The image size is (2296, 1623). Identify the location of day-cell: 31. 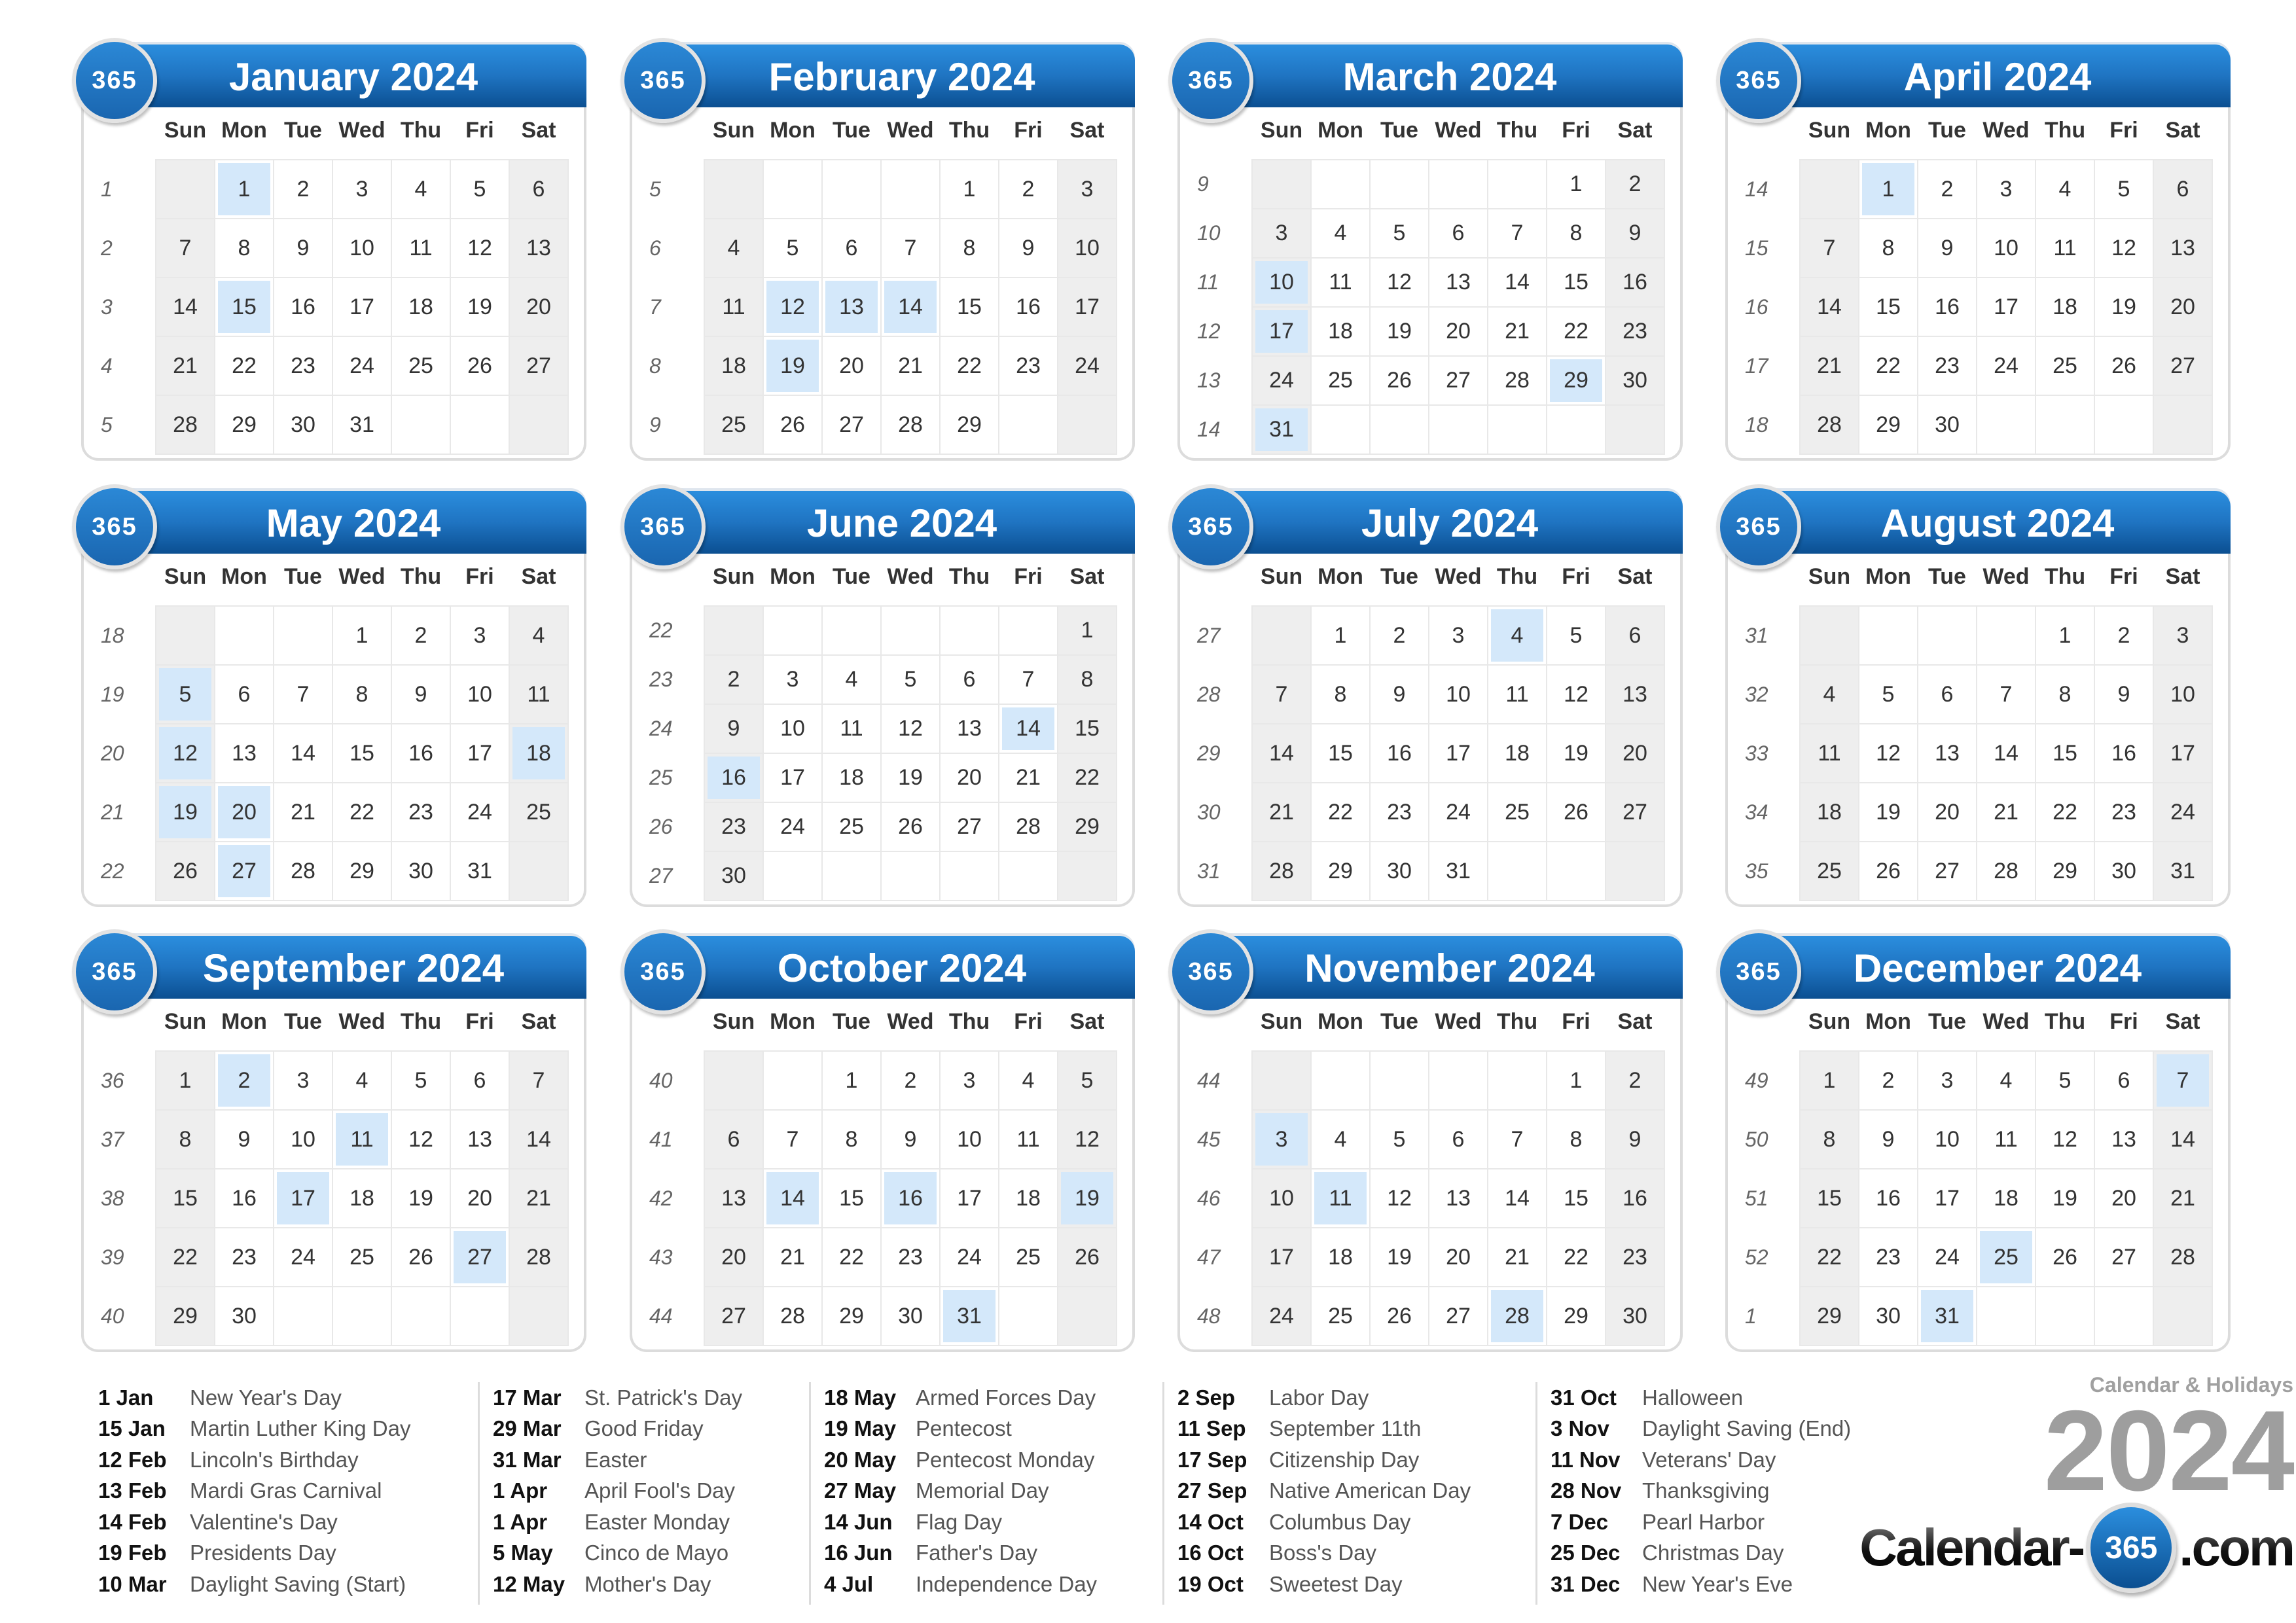
(2183, 871).